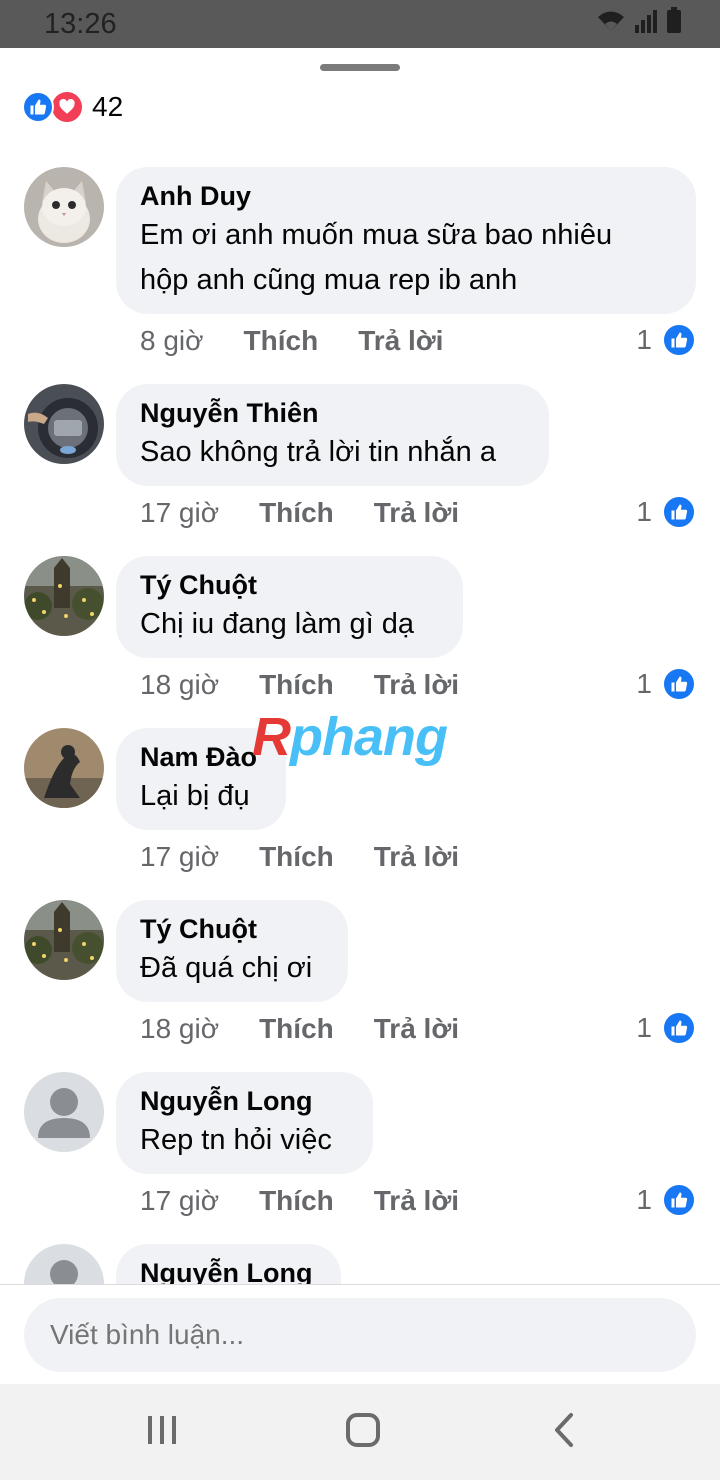  Describe the element at coordinates (289, 607) in the screenshot. I see `comment-bubble: Tý Chuột Chị iu đang làm gì dạ` at that location.